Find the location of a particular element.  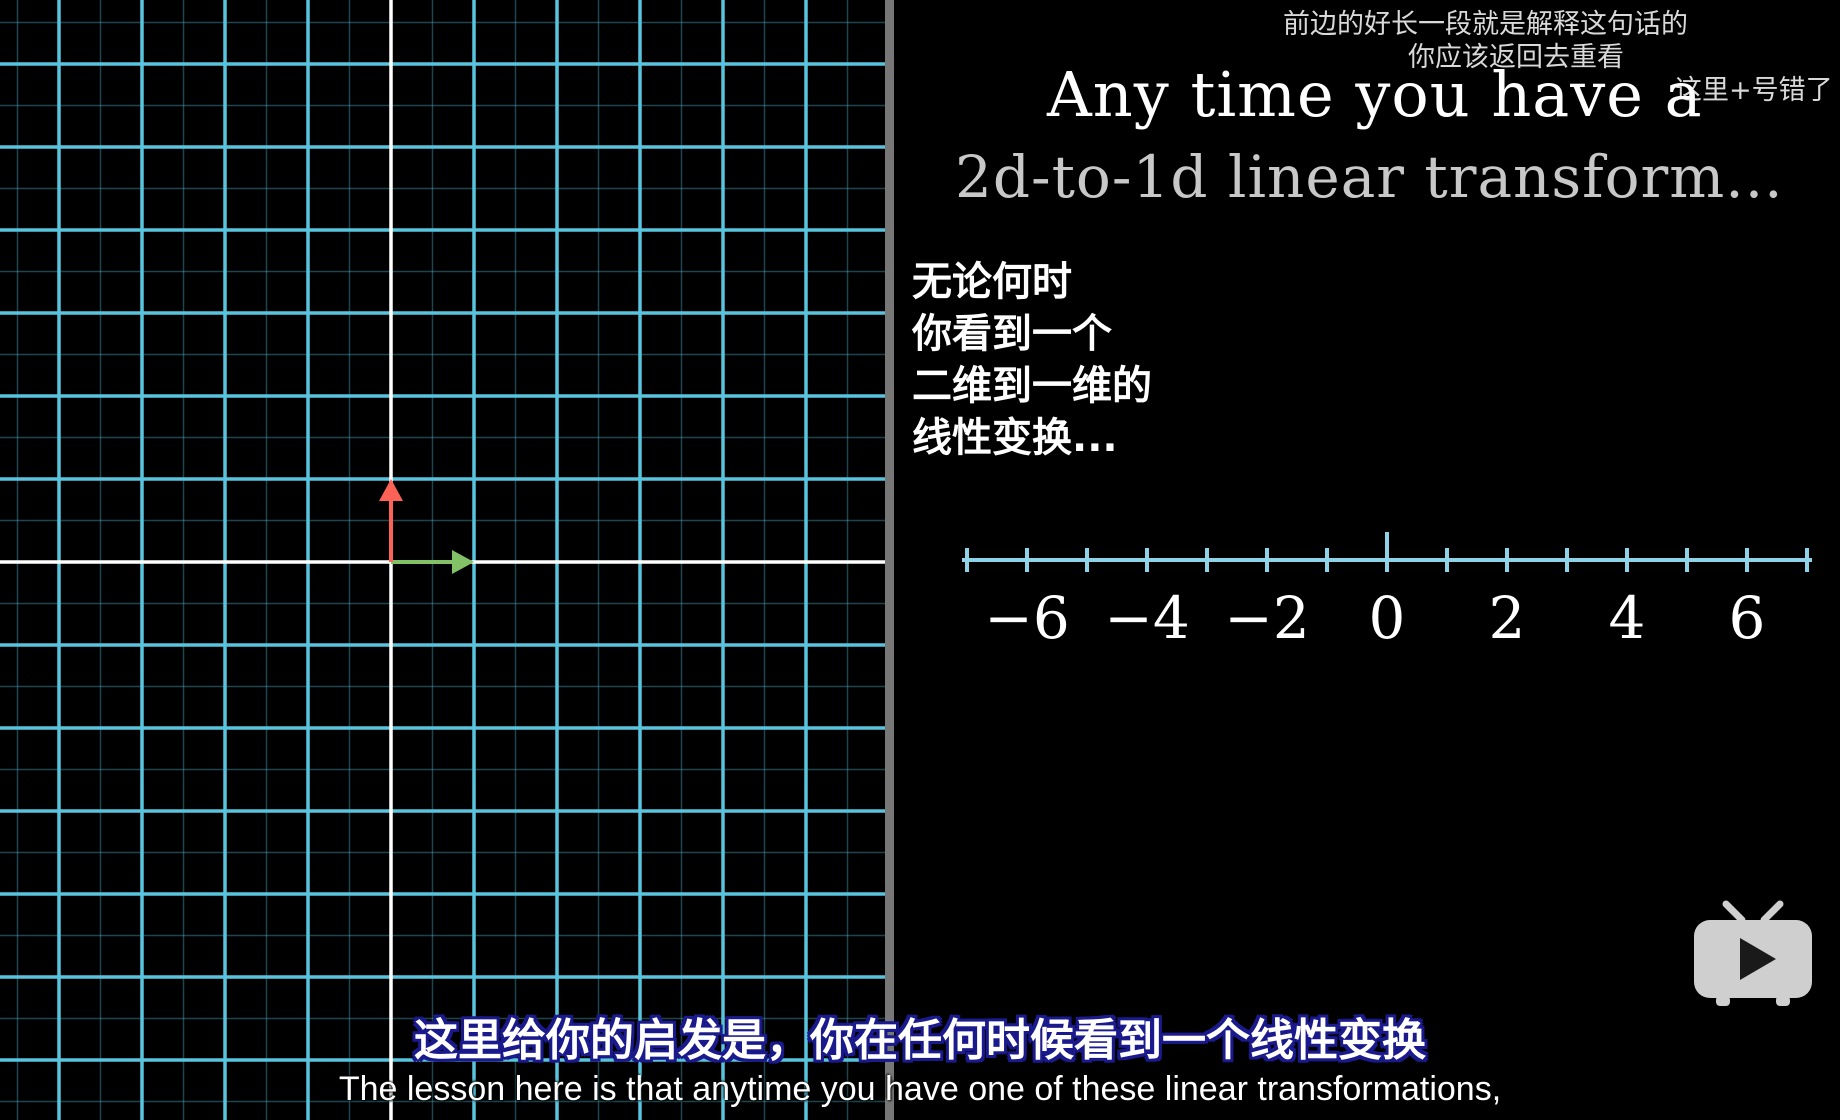

chinese-caption-line-2: 你看到一个 is located at coordinates (1012, 334).